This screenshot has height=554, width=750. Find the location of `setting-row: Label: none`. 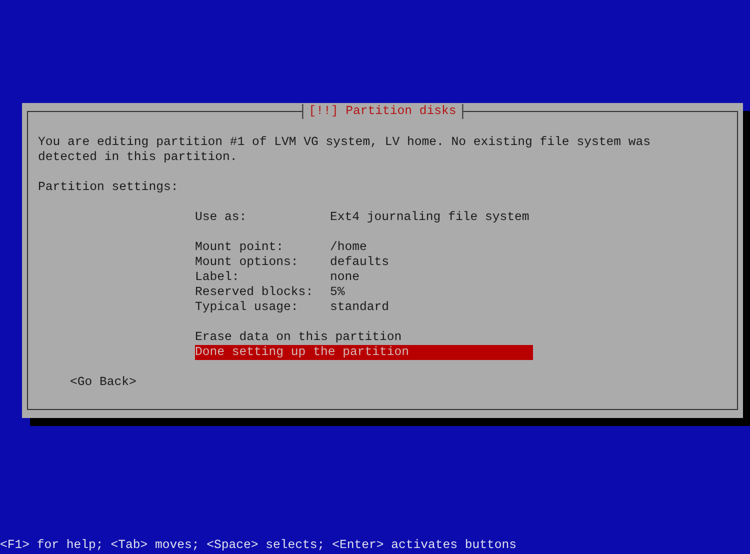

setting-row: Label: none is located at coordinates (364, 277).